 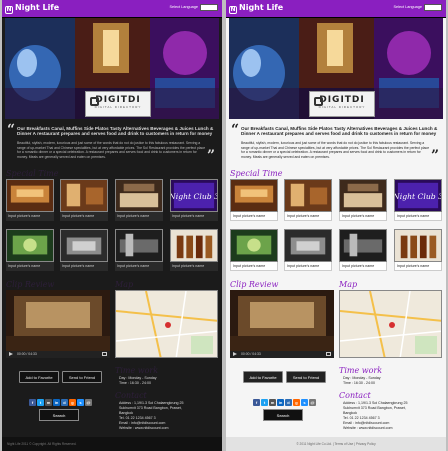 I want to click on time-days: Day : Monday - Sunday, so click(x=362, y=378).